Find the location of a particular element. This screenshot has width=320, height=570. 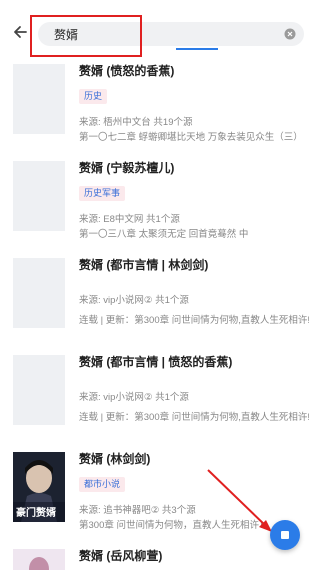

book-title: 赘婿 (愤怒的香蕉) is located at coordinates (127, 71).